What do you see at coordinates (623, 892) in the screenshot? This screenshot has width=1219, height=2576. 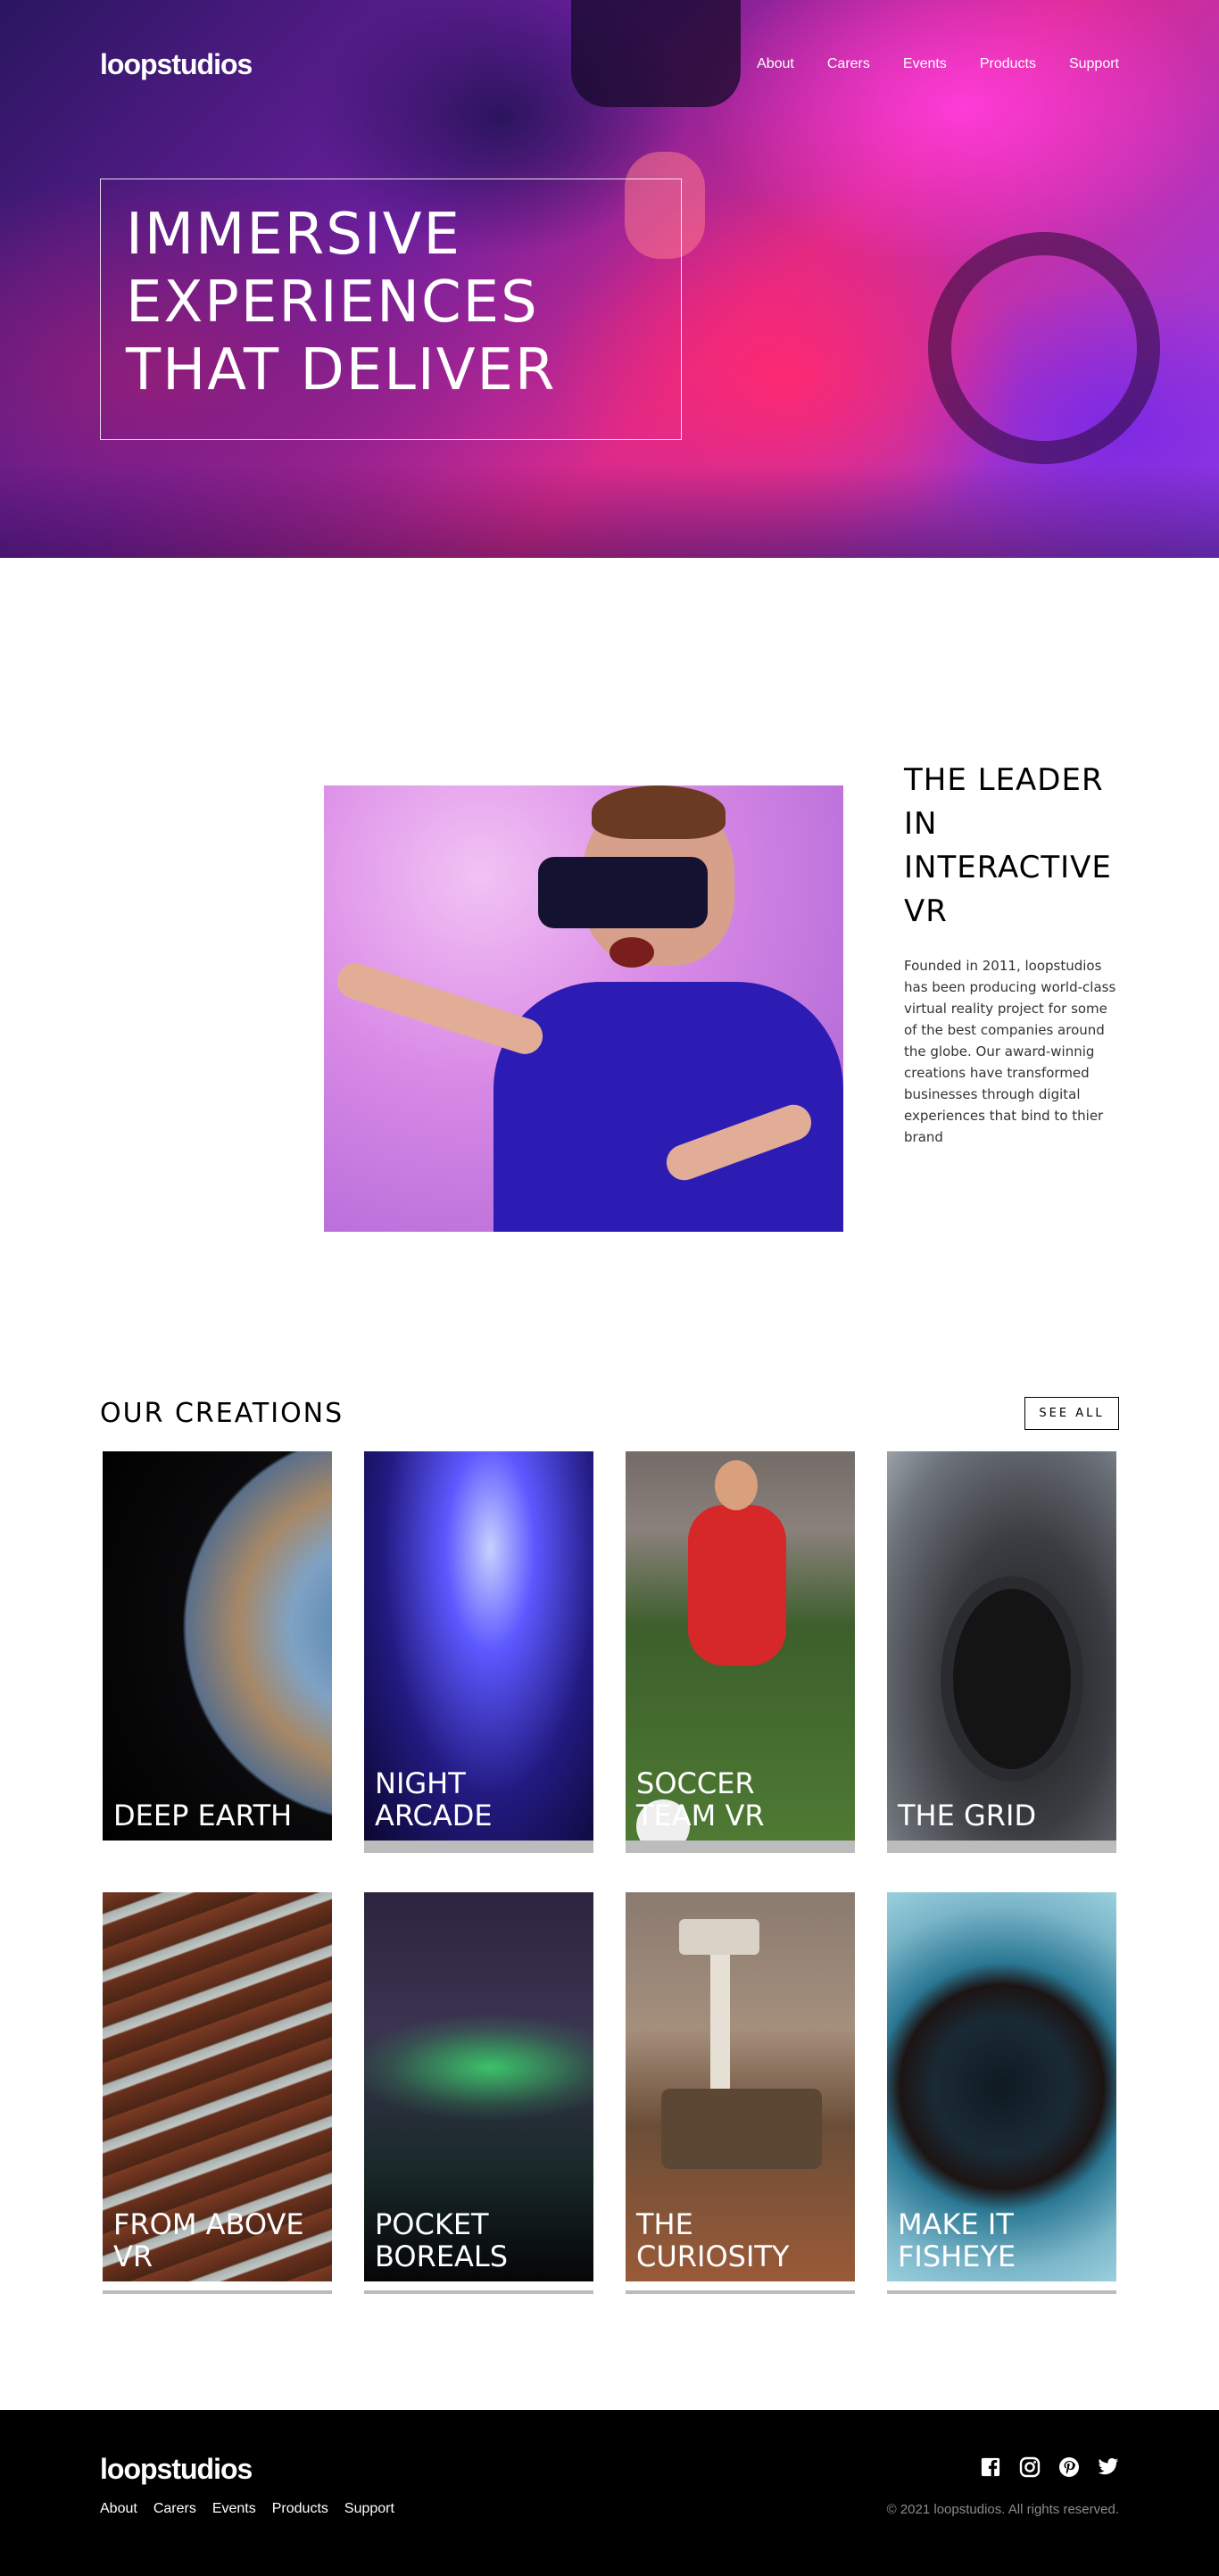 I see `about-image-vr-headset` at bounding box center [623, 892].